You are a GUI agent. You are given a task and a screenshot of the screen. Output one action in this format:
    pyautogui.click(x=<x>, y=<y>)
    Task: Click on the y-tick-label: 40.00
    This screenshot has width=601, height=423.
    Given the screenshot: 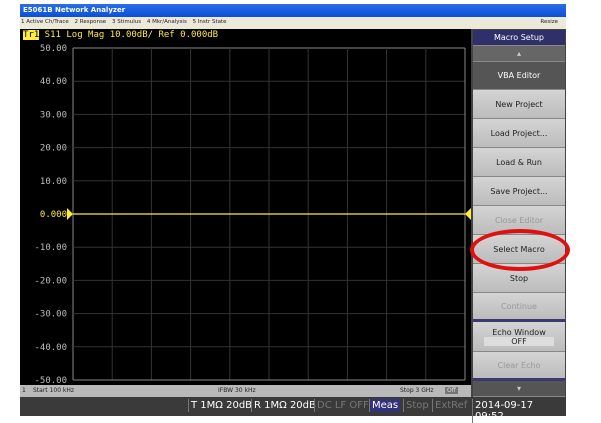 What is the action you would take?
    pyautogui.click(x=53, y=82)
    